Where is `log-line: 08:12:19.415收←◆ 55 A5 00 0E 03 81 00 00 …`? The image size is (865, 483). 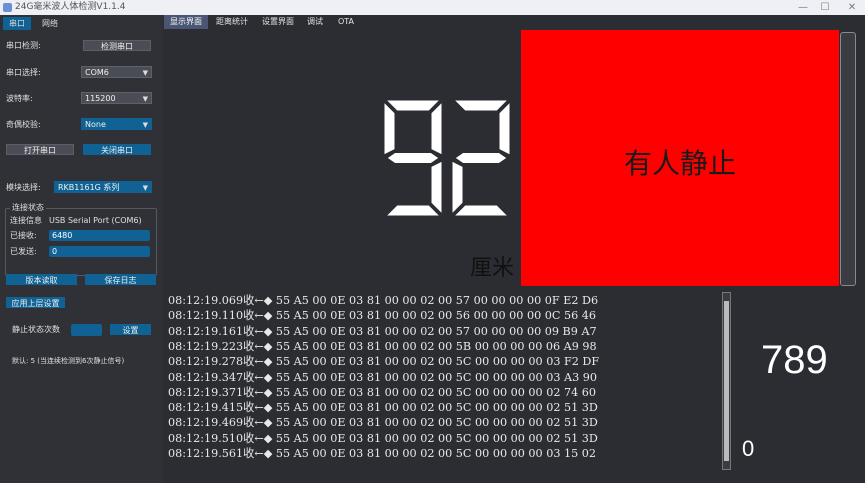 log-line: 08:12:19.415收←◆ 55 A5 00 0E 03 81 00 00 … is located at coordinates (383, 408).